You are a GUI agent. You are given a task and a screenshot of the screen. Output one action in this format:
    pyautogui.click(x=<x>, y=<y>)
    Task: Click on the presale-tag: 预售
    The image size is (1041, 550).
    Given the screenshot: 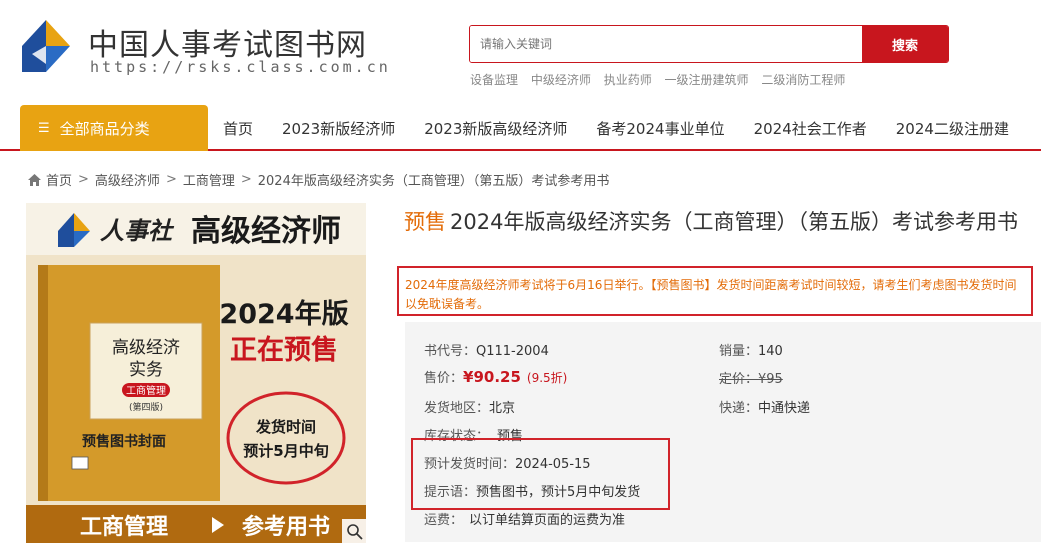 What is the action you would take?
    pyautogui.click(x=425, y=222)
    